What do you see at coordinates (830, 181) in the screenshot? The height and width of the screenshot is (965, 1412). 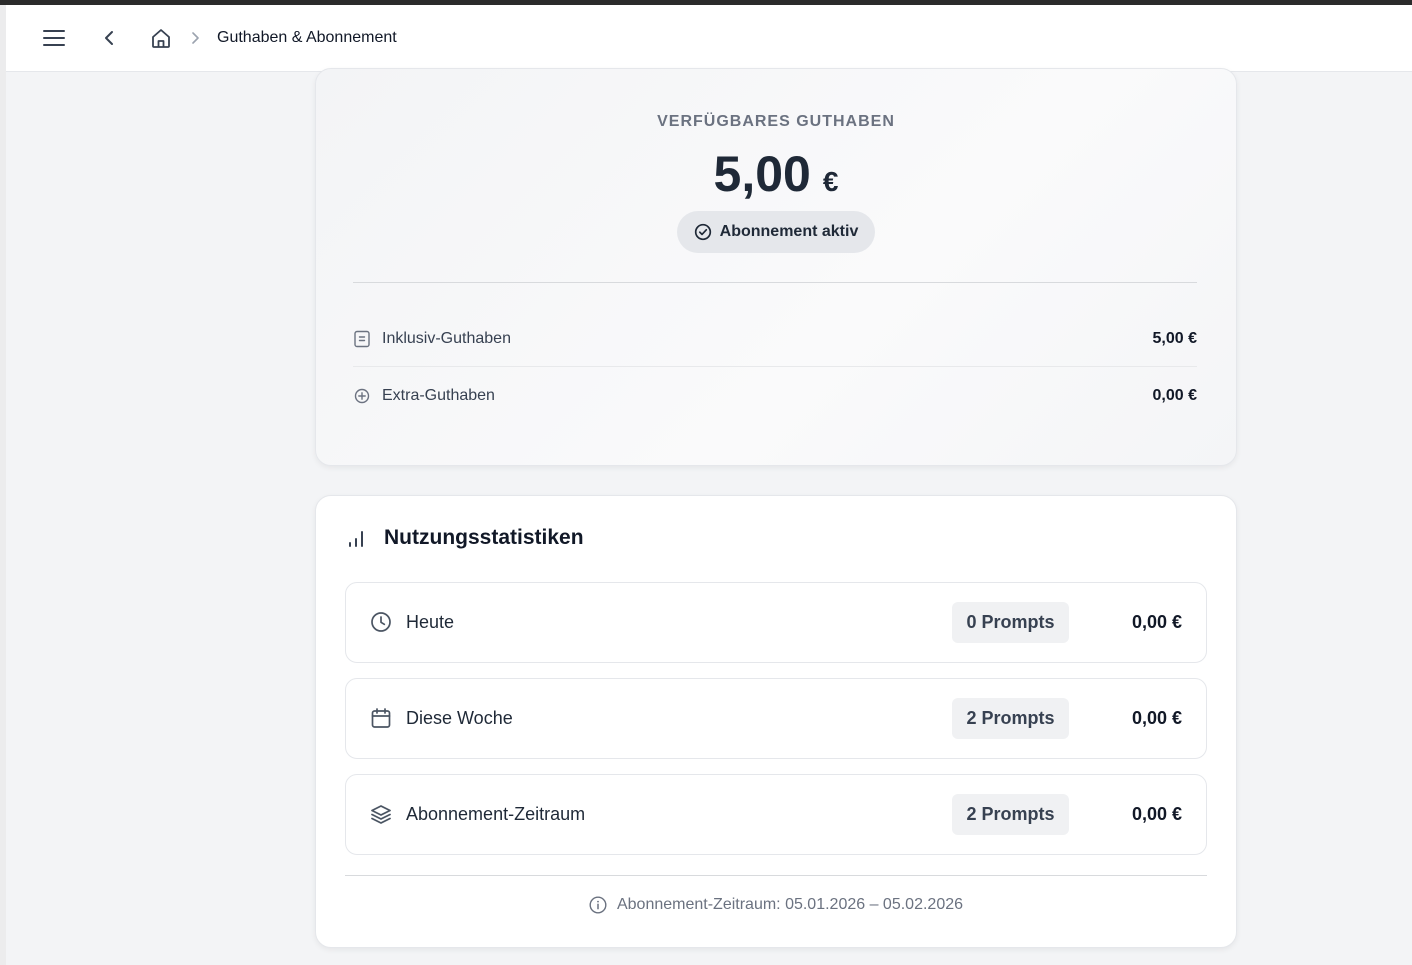 I see `balance-currency: €` at bounding box center [830, 181].